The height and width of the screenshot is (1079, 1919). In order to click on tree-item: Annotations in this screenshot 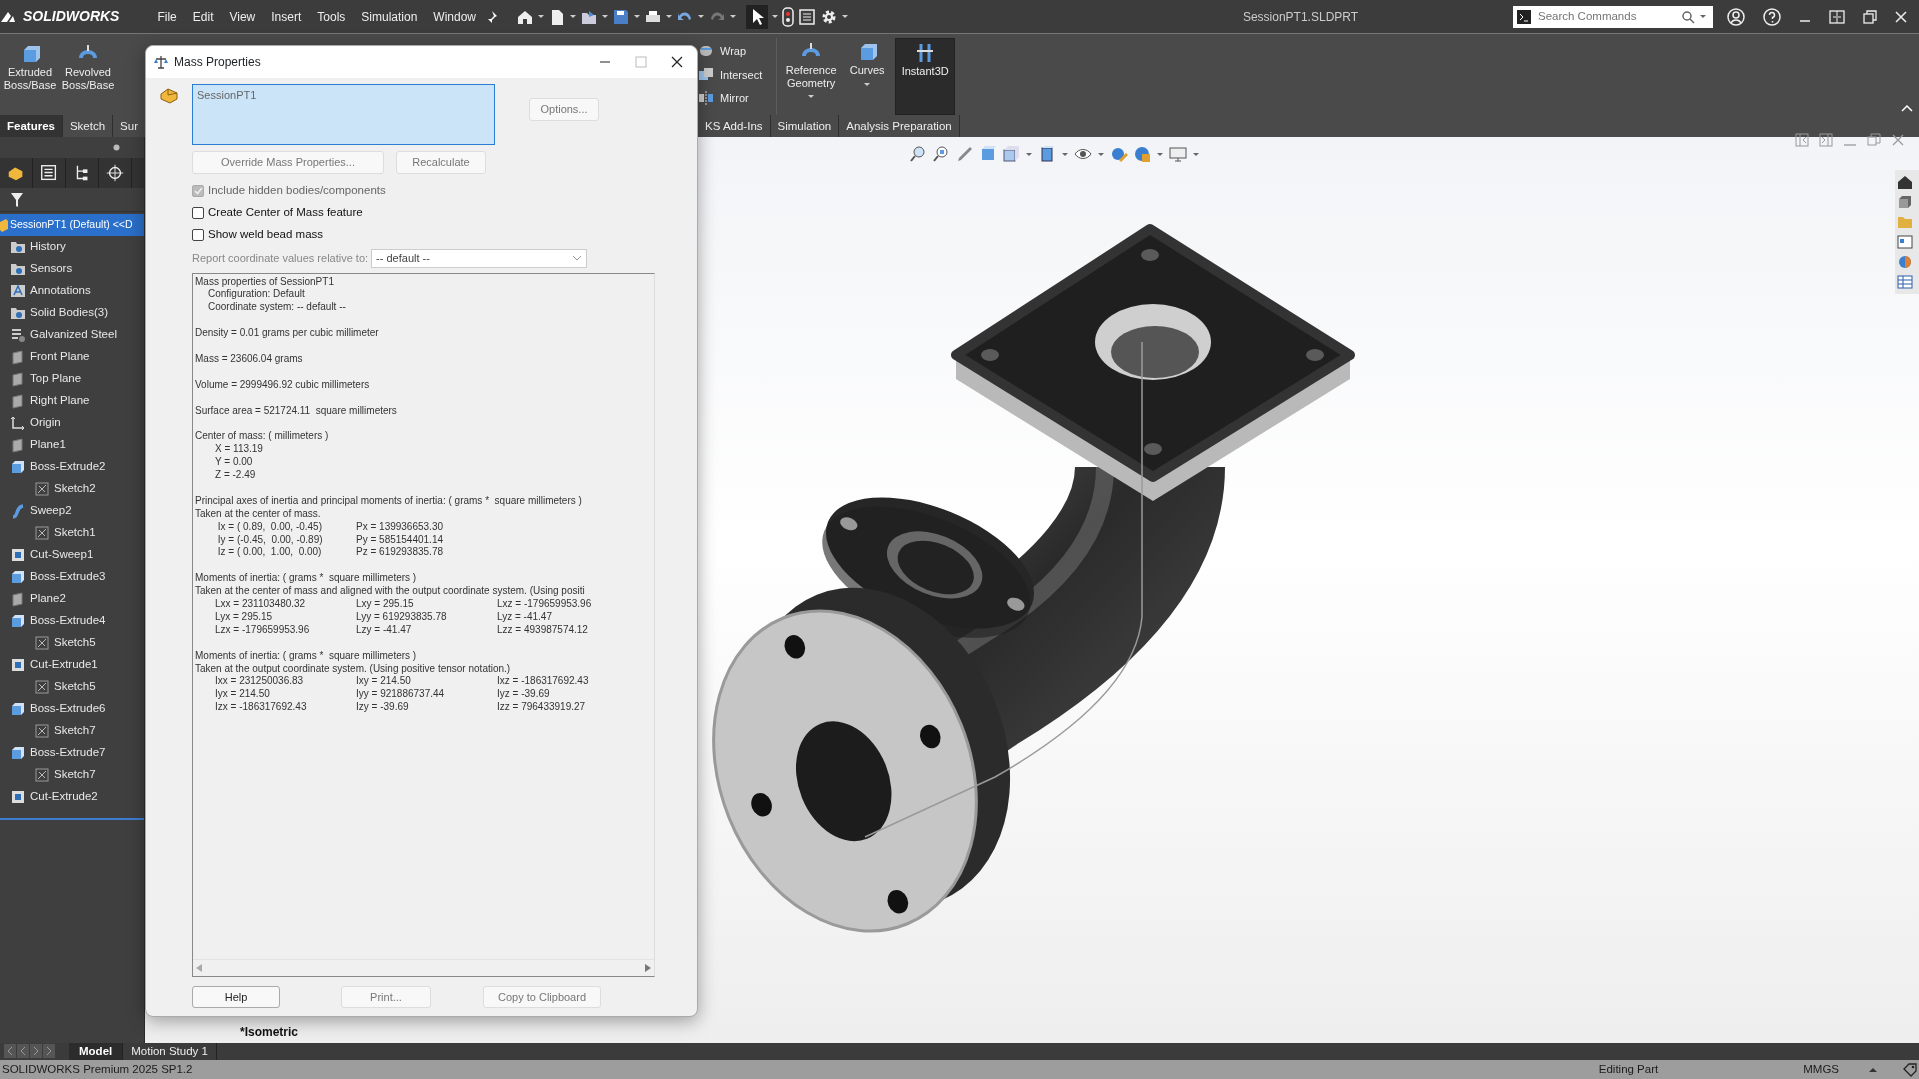, I will do `click(72, 291)`.